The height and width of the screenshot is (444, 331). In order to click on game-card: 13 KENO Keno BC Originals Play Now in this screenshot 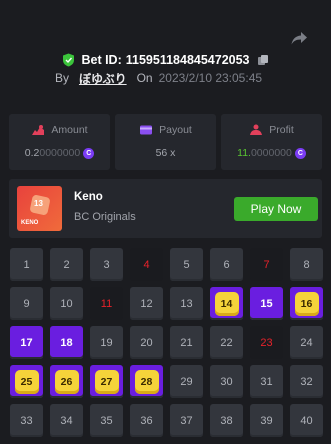, I will do `click(165, 208)`.